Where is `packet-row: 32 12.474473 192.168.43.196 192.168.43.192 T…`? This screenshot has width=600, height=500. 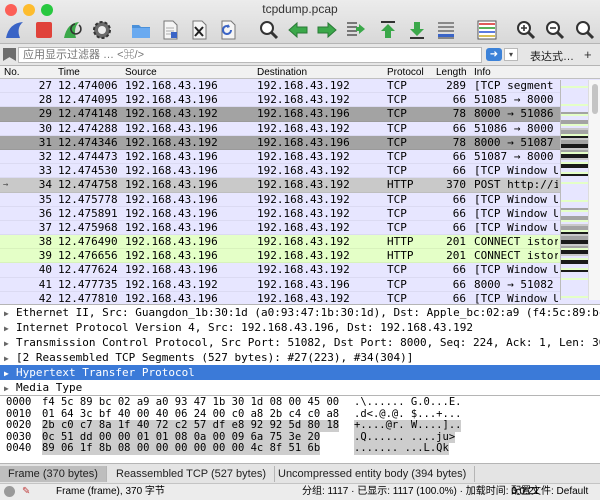 packet-row: 32 12.474473 192.168.43.196 192.168.43.192 T… is located at coordinates (300, 157).